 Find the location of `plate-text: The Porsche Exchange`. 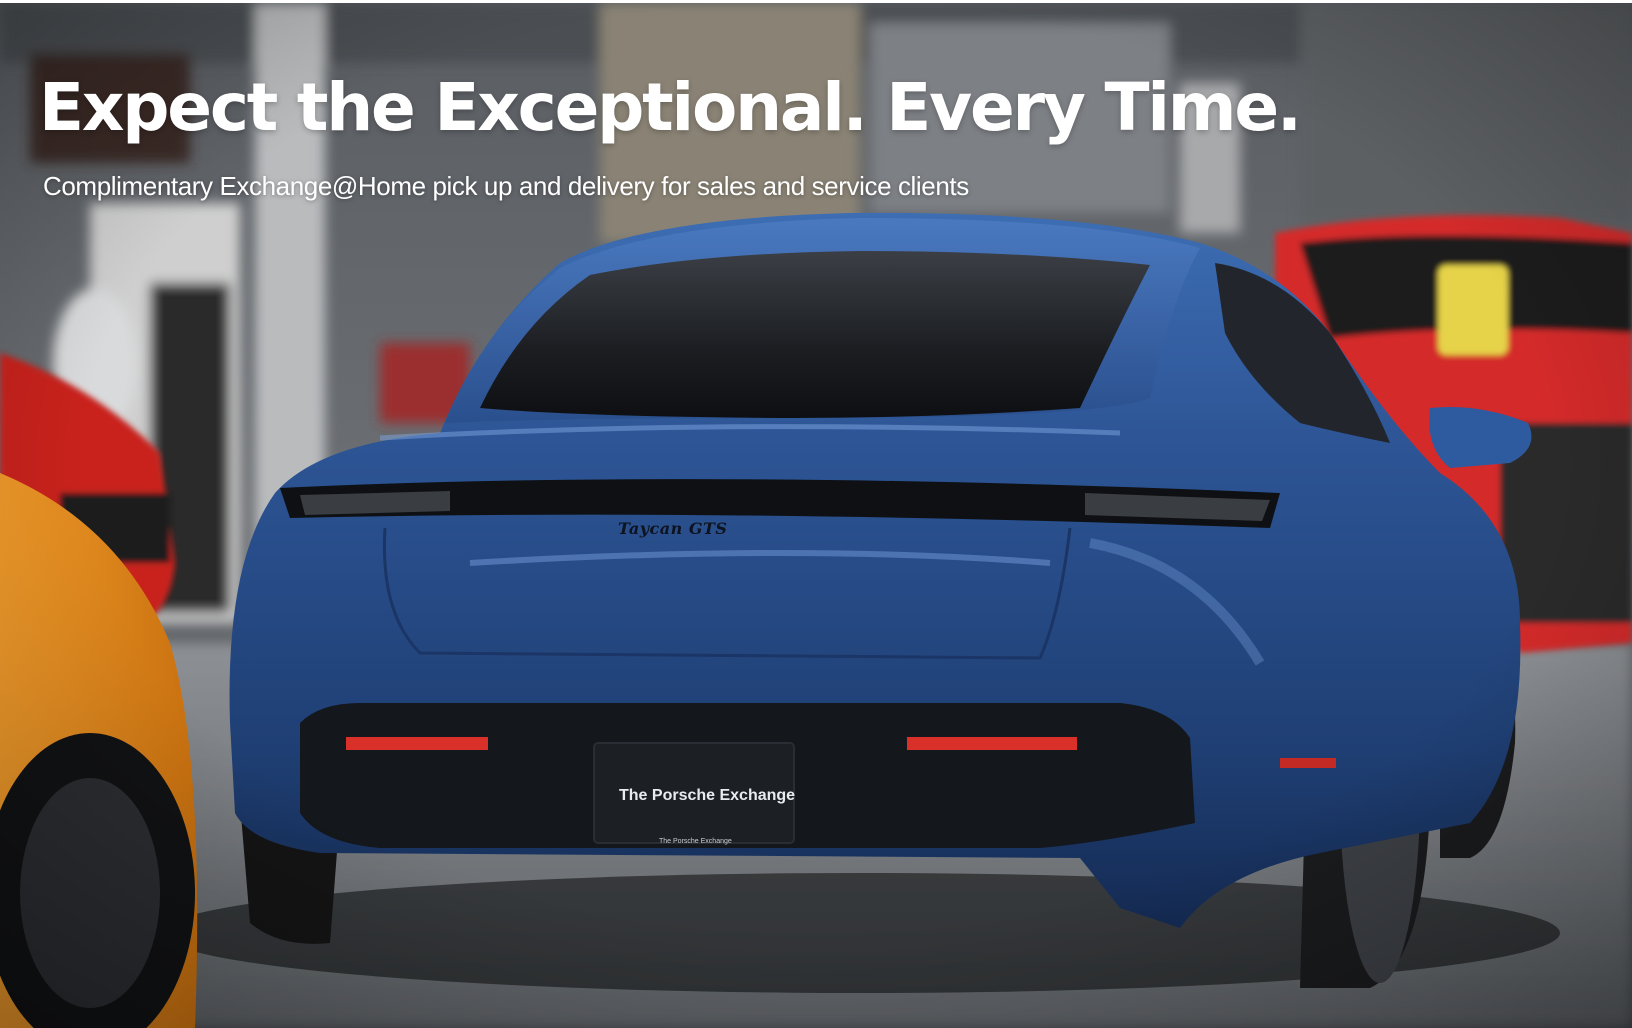

plate-text: The Porsche Exchange is located at coordinates (707, 795).